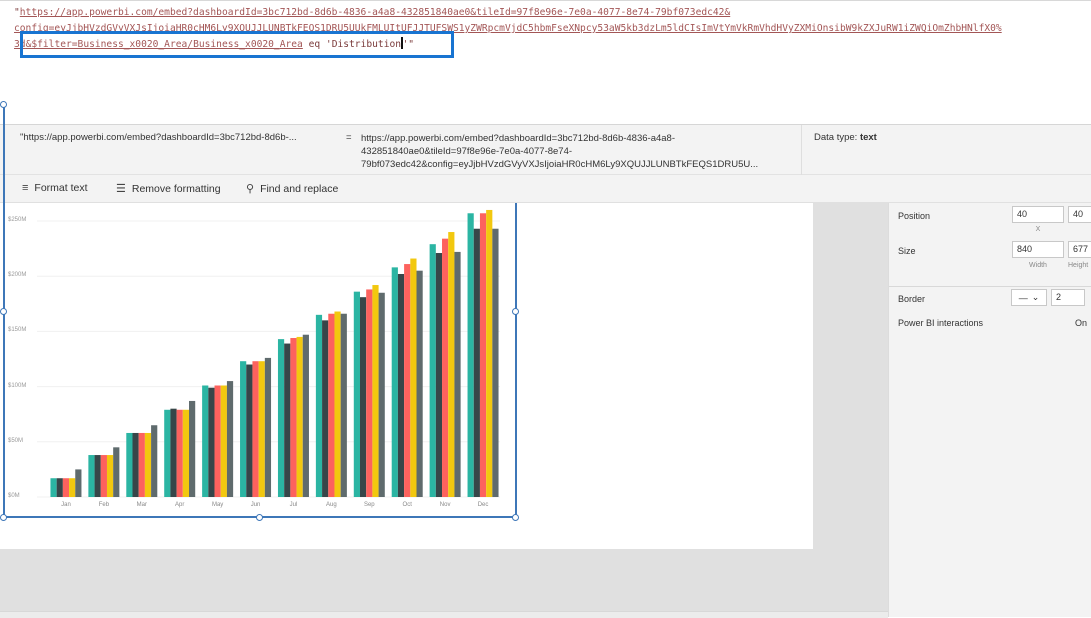 This screenshot has width=1091, height=618. Describe the element at coordinates (1079, 249) in the screenshot. I see `height-input: 677` at that location.